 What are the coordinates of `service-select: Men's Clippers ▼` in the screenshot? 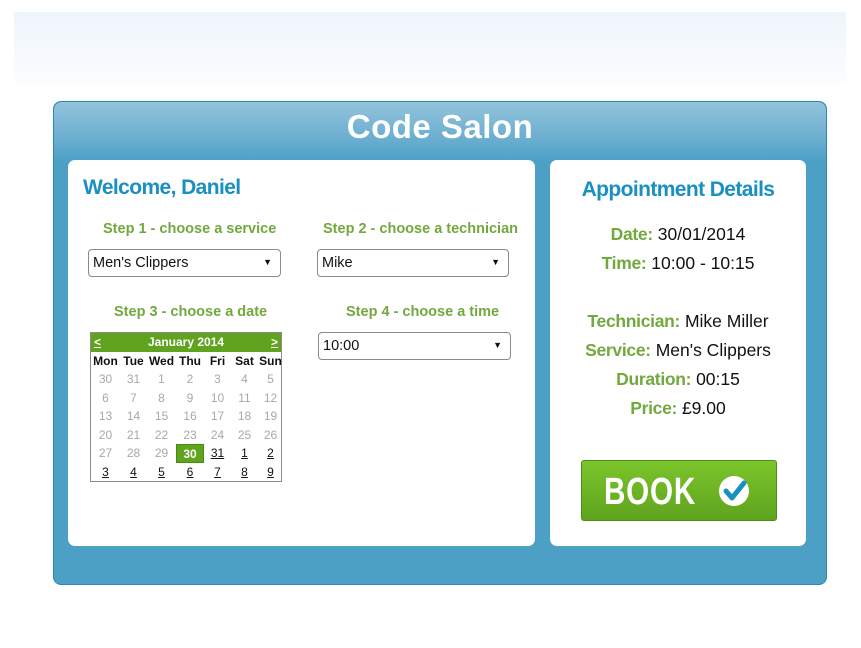 It's located at (184, 263).